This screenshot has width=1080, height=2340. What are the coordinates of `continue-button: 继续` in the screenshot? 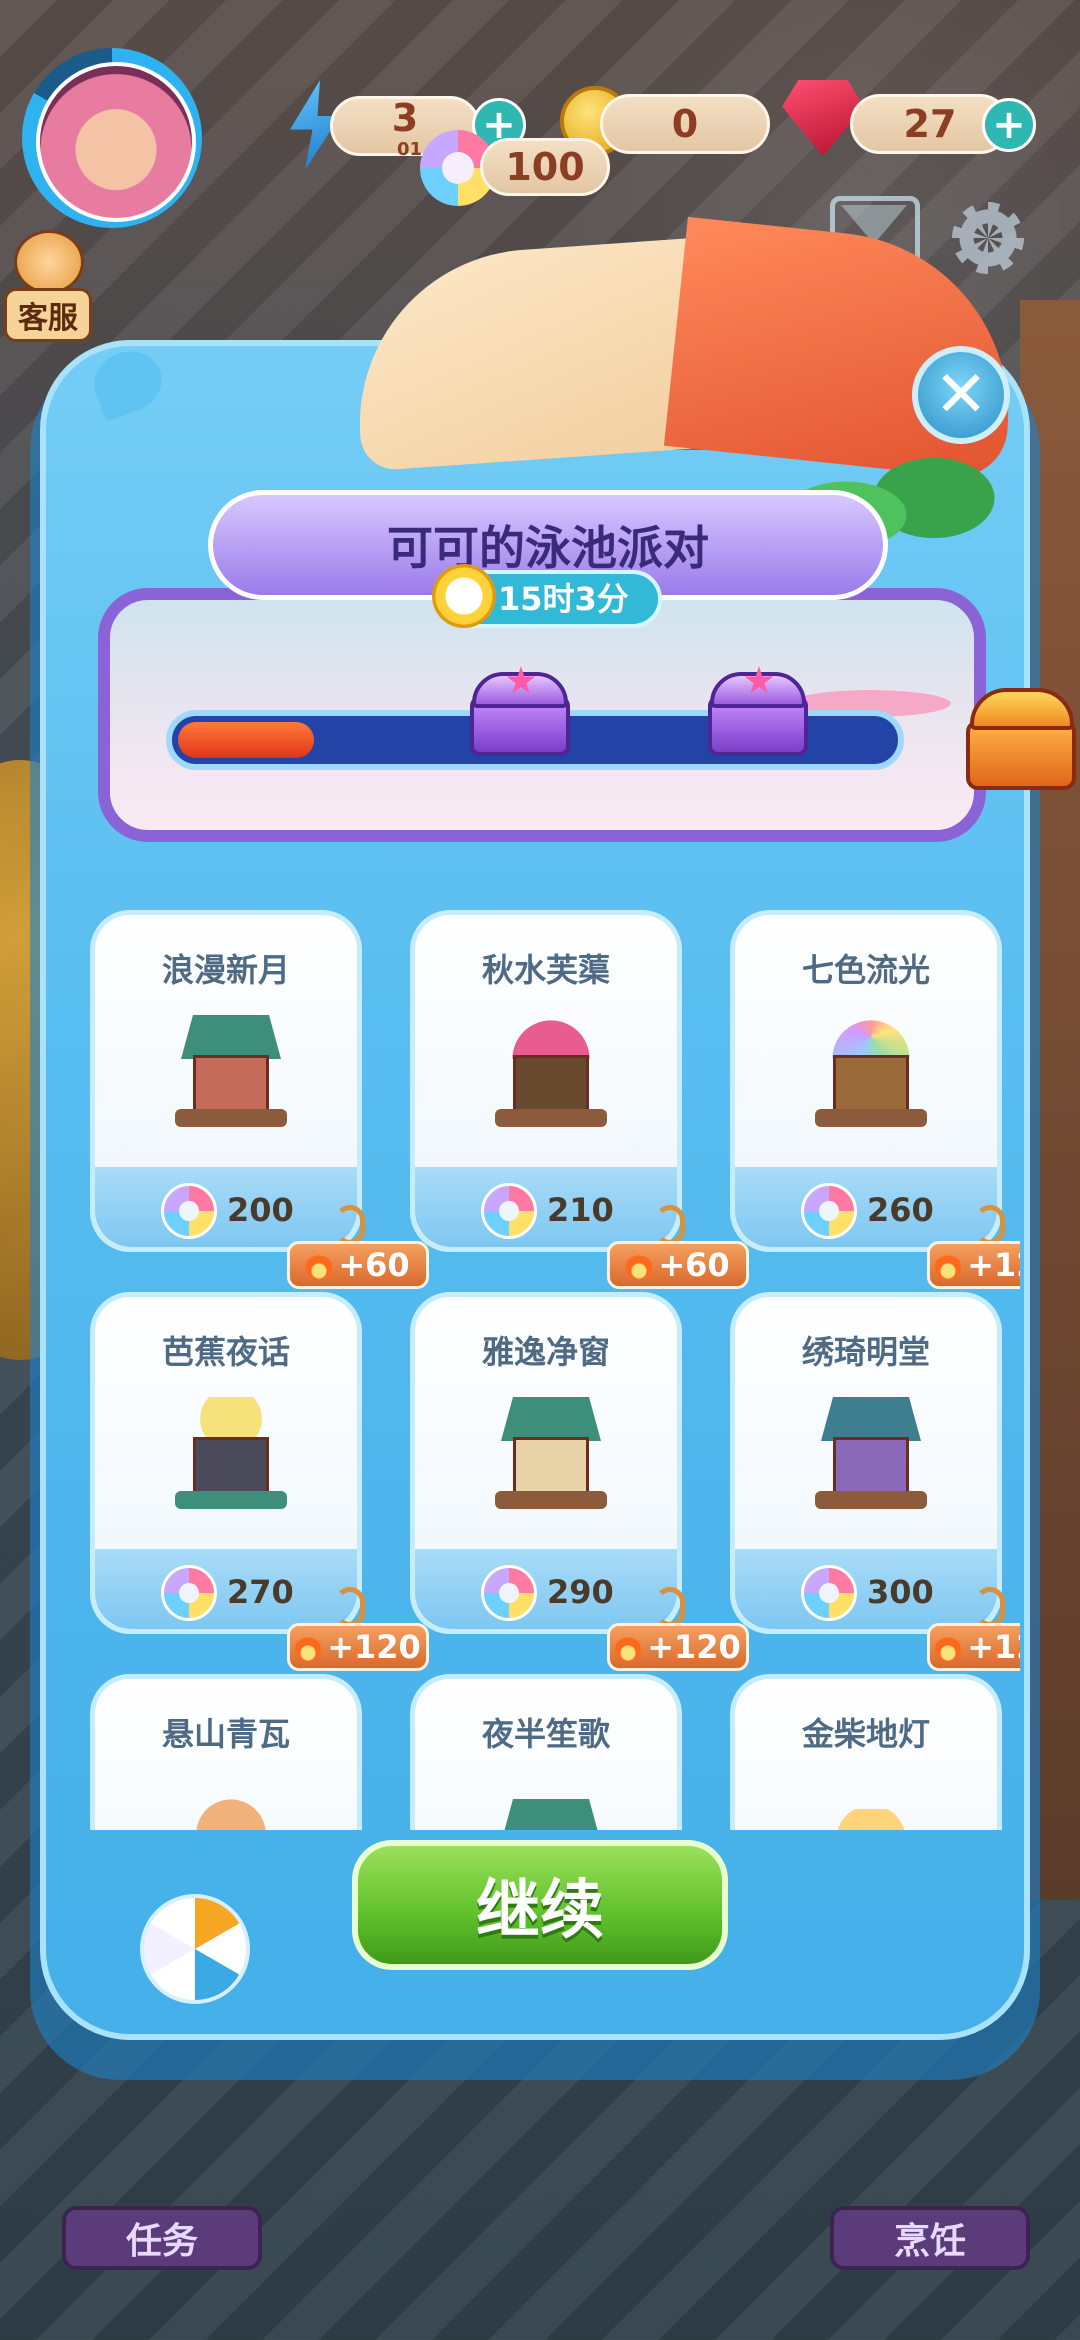 It's located at (540, 1905).